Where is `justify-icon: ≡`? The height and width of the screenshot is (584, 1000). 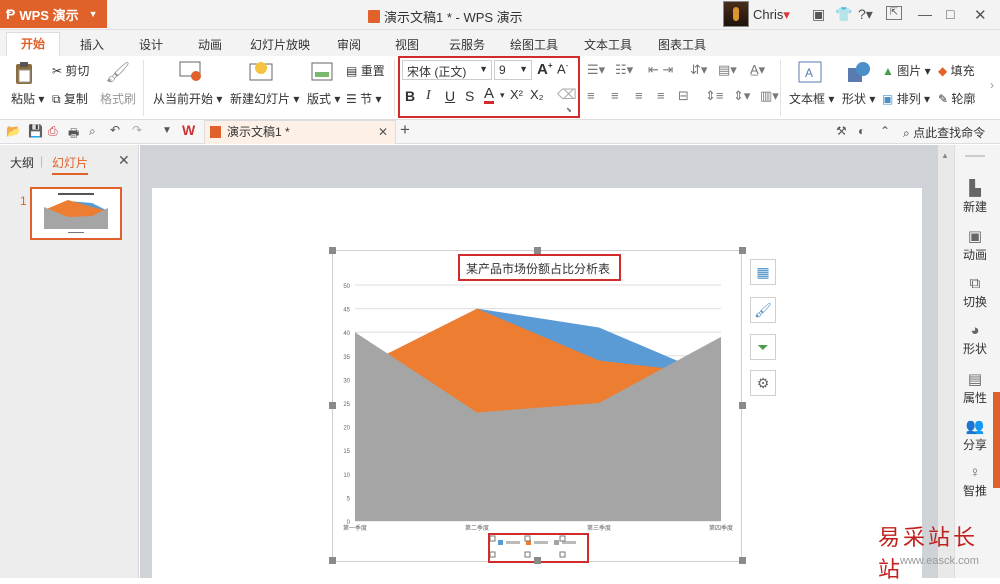
justify-icon: ≡ is located at coordinates (661, 95).